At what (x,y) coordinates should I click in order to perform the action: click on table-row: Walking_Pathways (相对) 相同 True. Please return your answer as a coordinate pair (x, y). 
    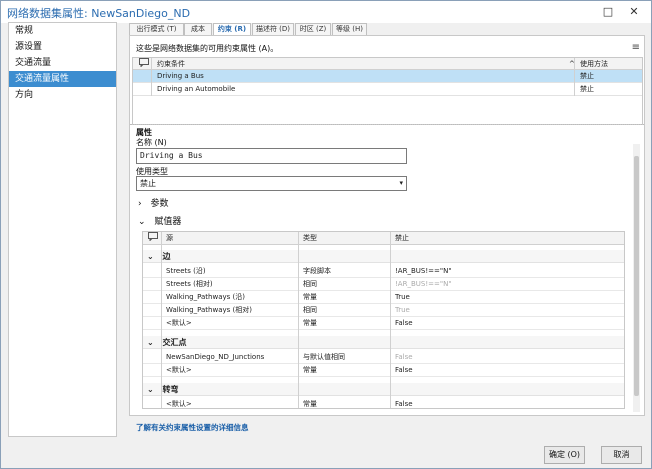
    Looking at the image, I should click on (383, 310).